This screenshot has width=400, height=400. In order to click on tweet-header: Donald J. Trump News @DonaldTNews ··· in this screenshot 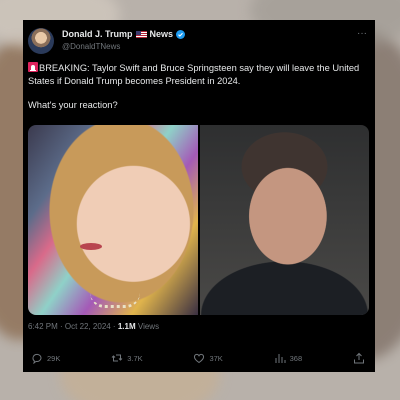, I will do `click(198, 43)`.